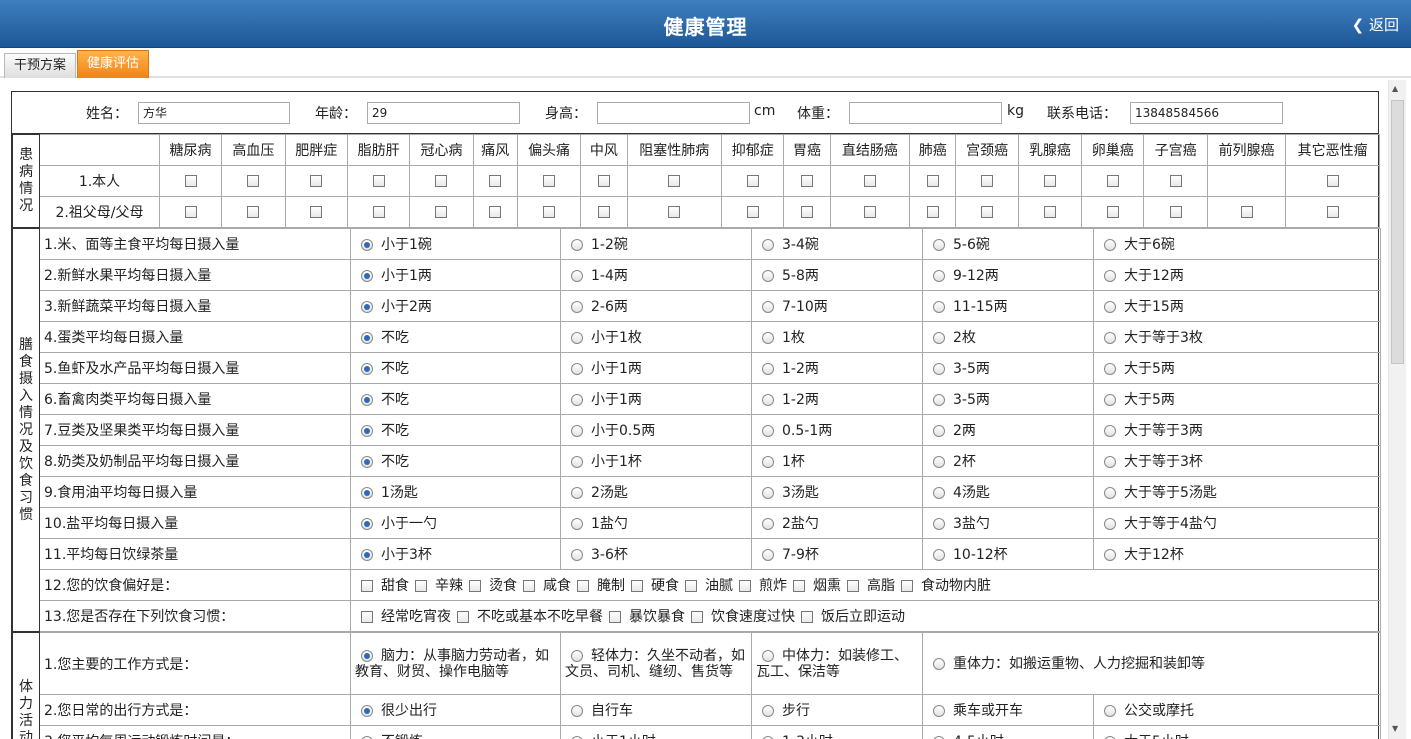 The width and height of the screenshot is (1411, 739). What do you see at coordinates (925, 113) in the screenshot?
I see `weight-input` at bounding box center [925, 113].